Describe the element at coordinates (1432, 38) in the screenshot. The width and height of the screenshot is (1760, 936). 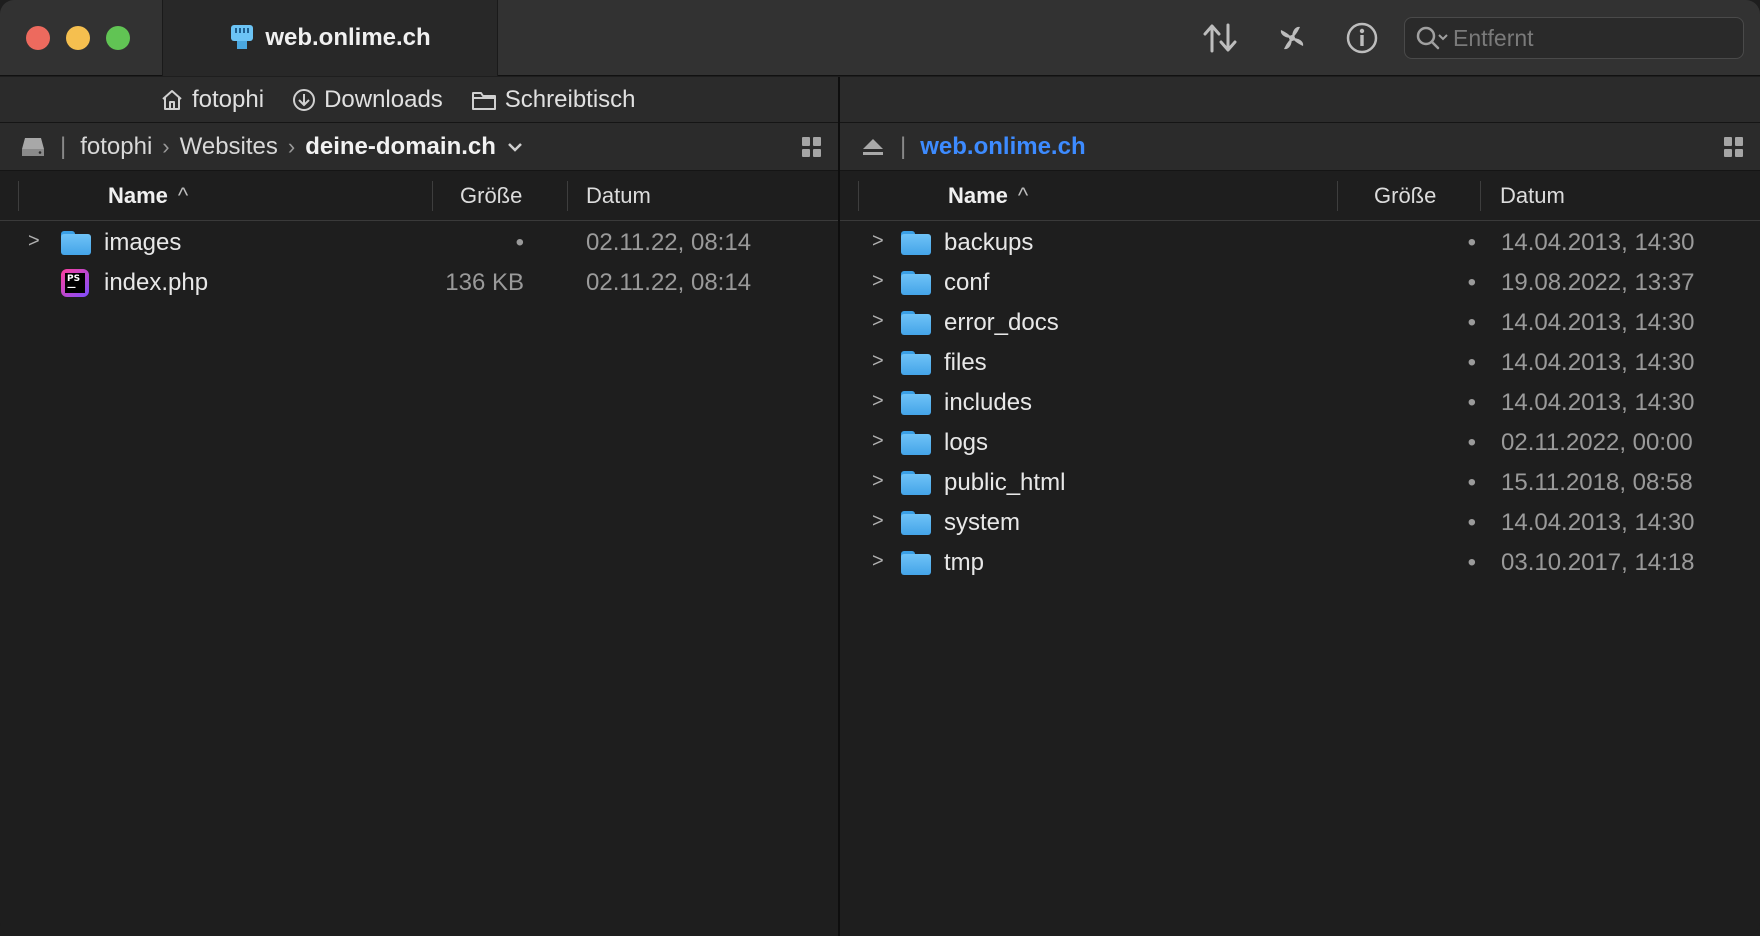
I see `search-icon` at that location.